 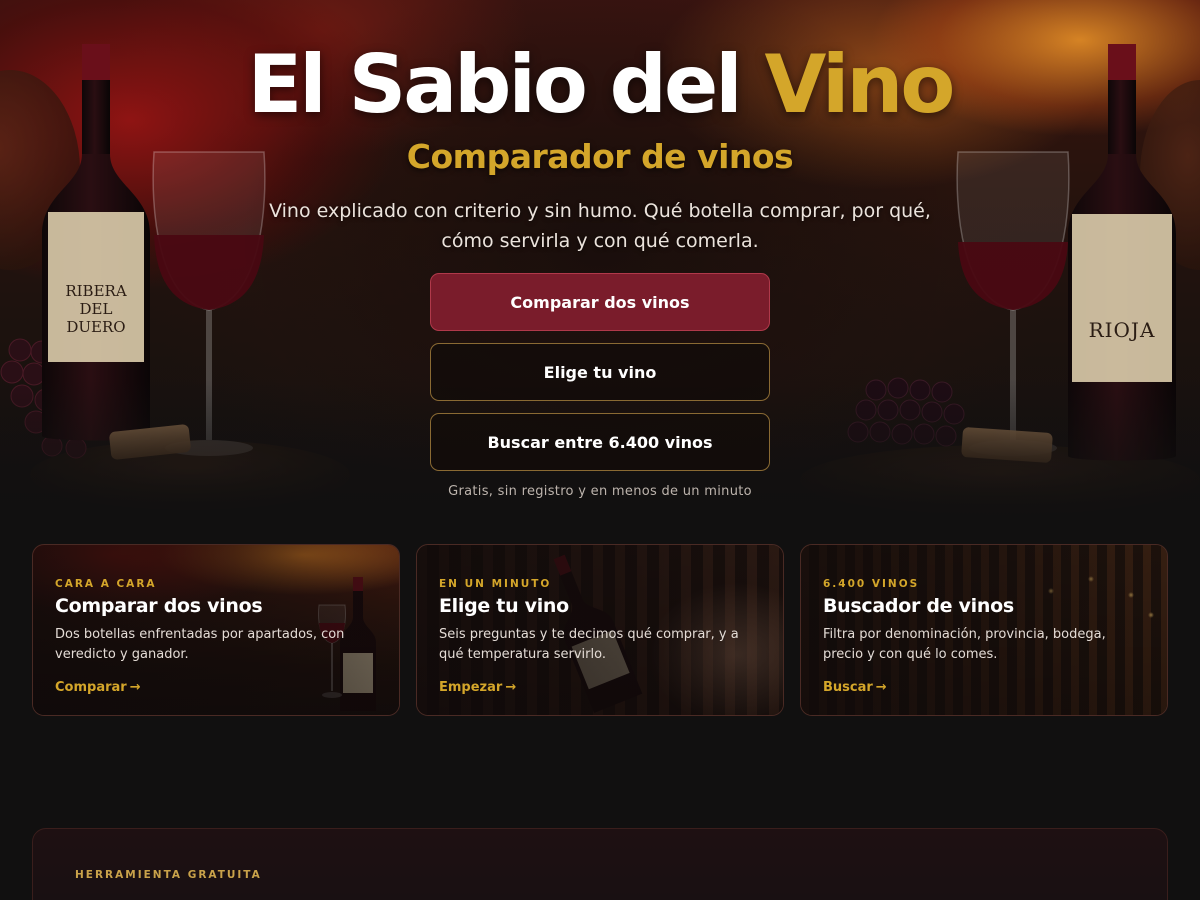 I want to click on choose-your-wine-button: Elige tu vino, so click(x=600, y=372).